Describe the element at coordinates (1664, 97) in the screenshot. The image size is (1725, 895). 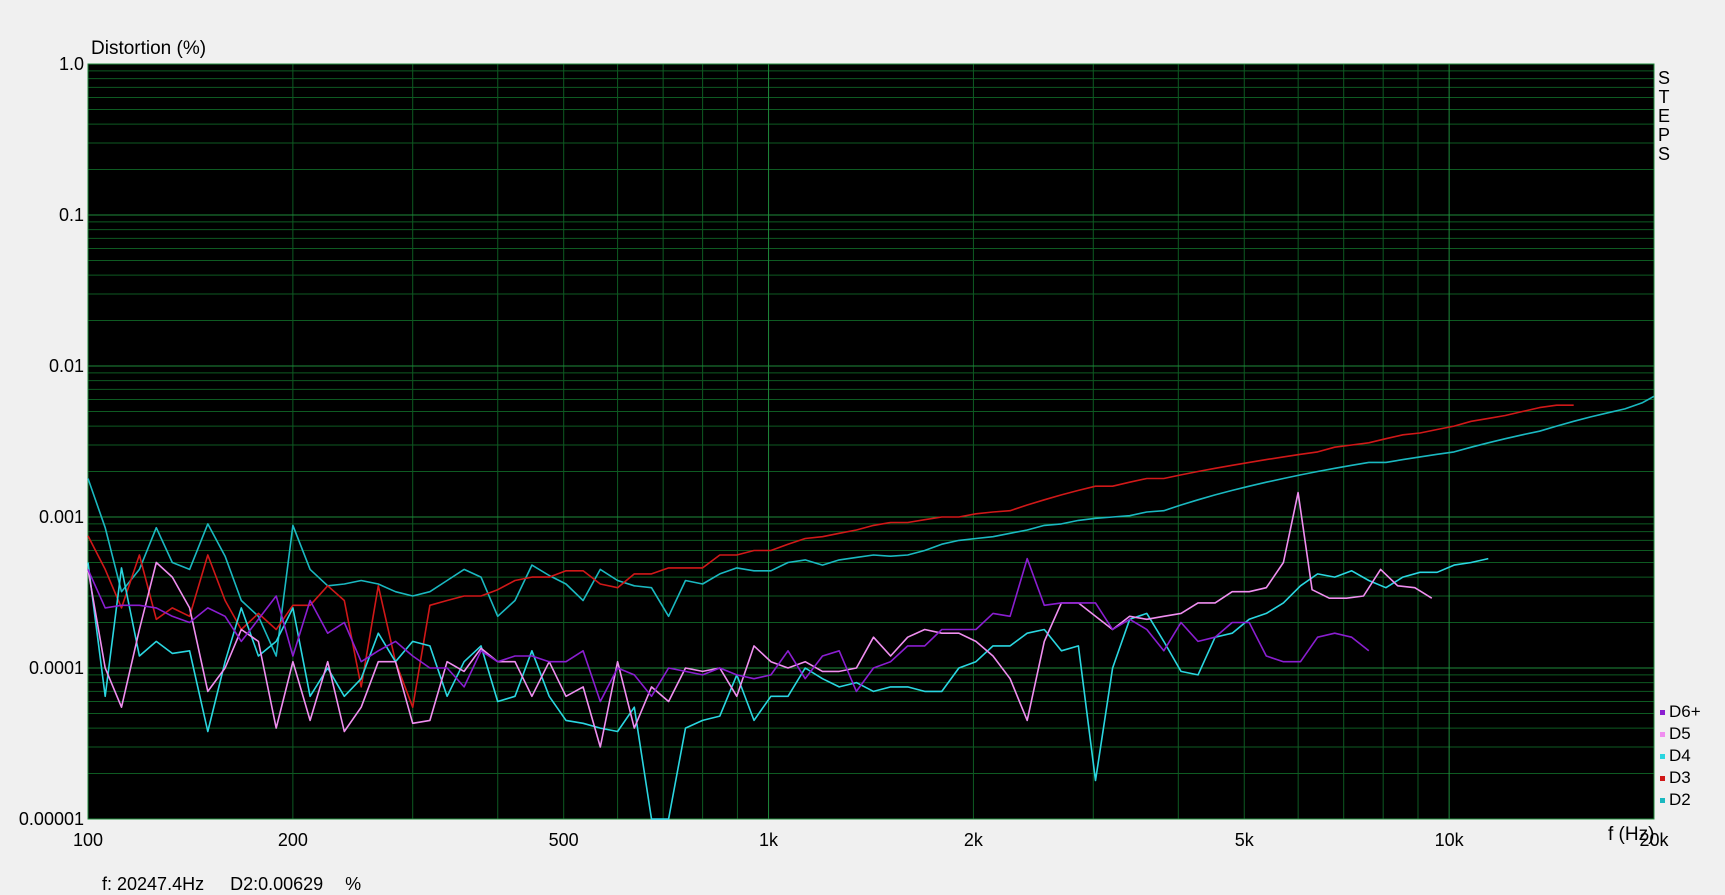
I see `steps-letter: T` at that location.